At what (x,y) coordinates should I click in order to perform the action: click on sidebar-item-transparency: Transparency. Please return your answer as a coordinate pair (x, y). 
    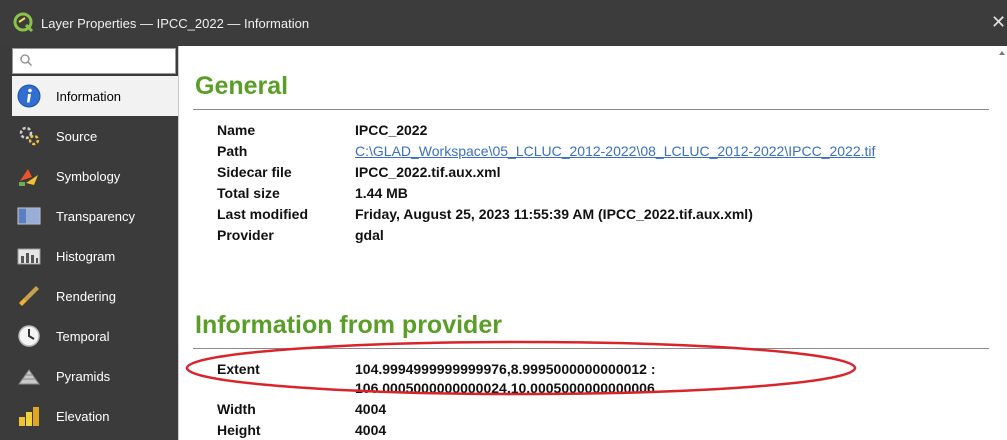
    Looking at the image, I should click on (95, 216).